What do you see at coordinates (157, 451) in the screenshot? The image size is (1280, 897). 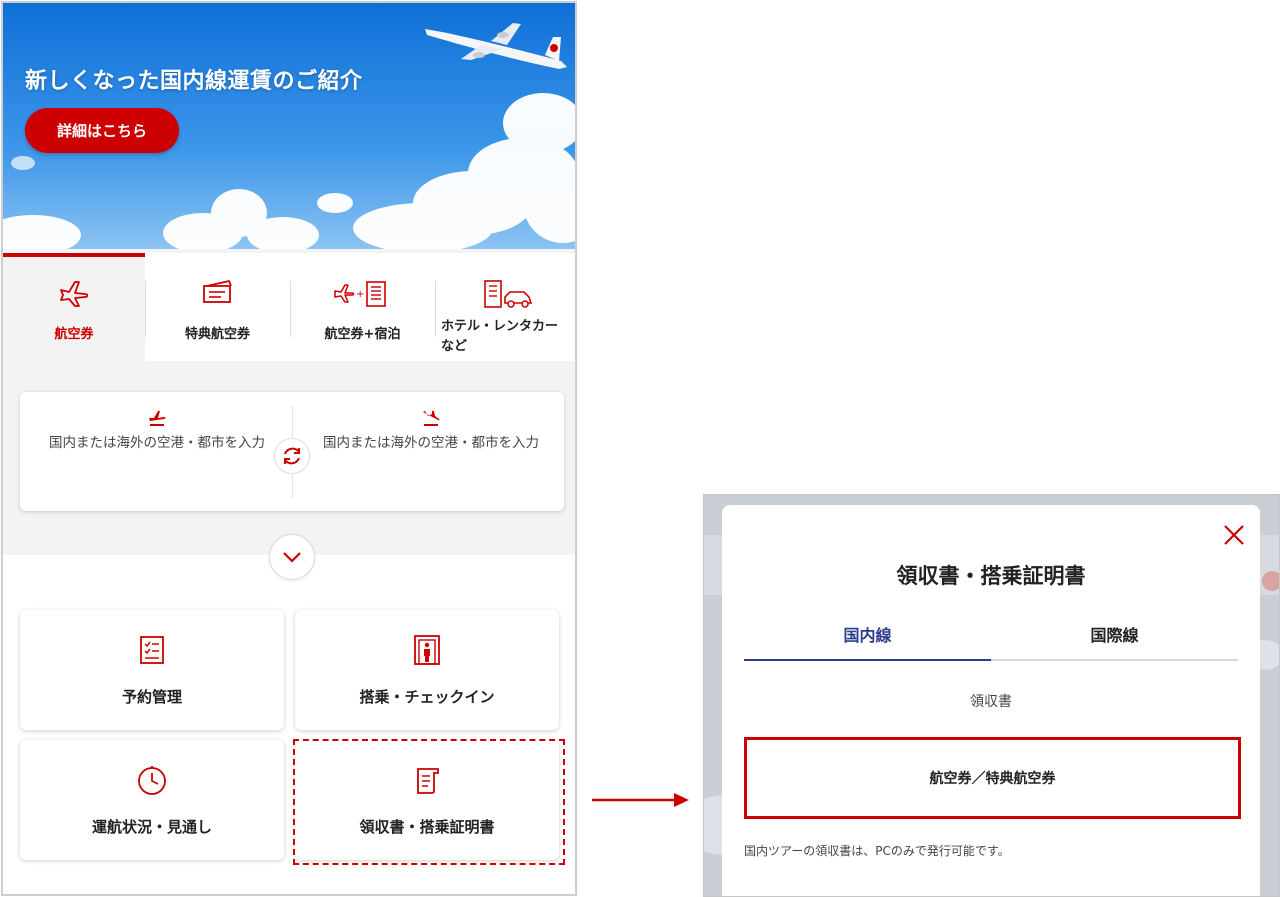 I see `origin-field: 国内または海外の空港・都市を入力` at bounding box center [157, 451].